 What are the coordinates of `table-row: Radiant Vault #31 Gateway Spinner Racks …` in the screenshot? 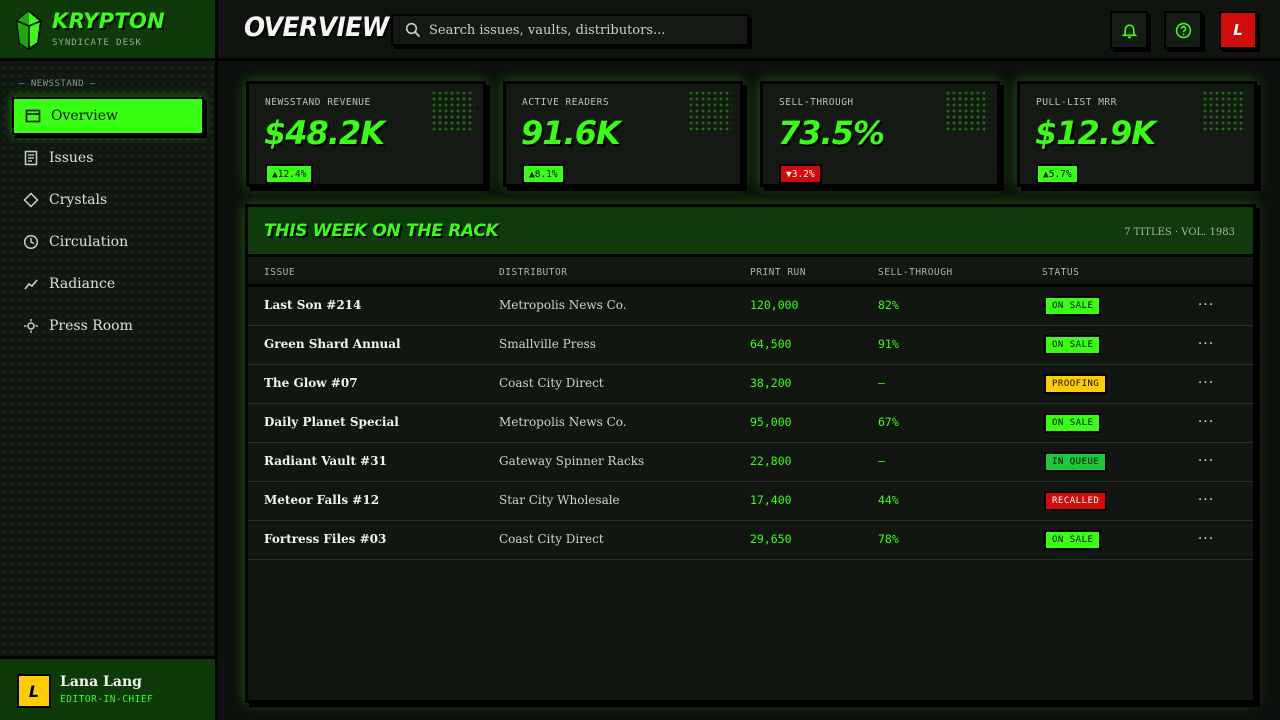 It's located at (750, 462).